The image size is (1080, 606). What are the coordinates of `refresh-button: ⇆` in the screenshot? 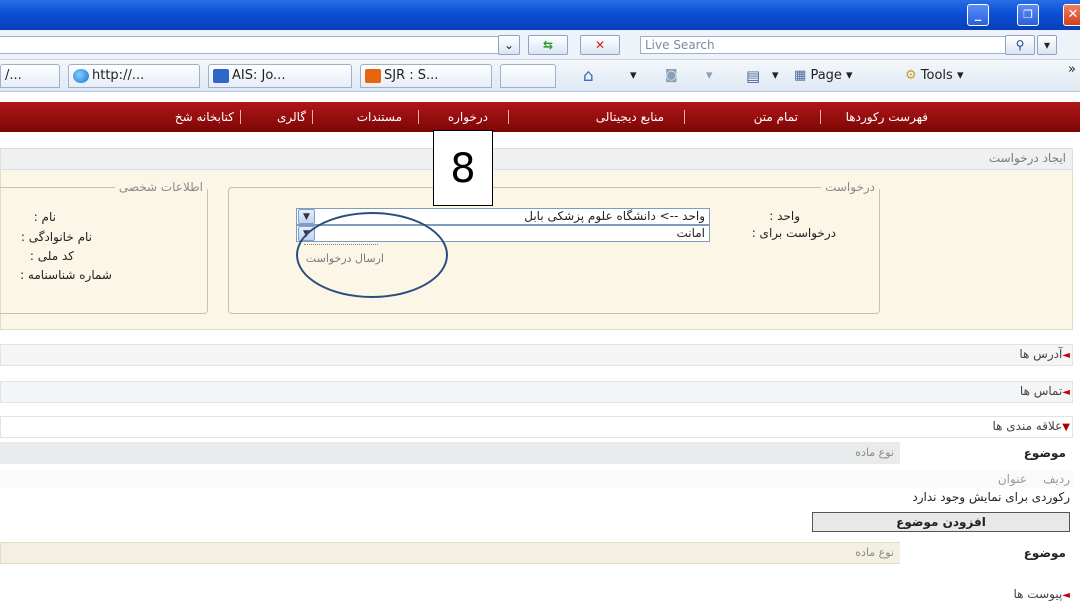 It's located at (548, 45).